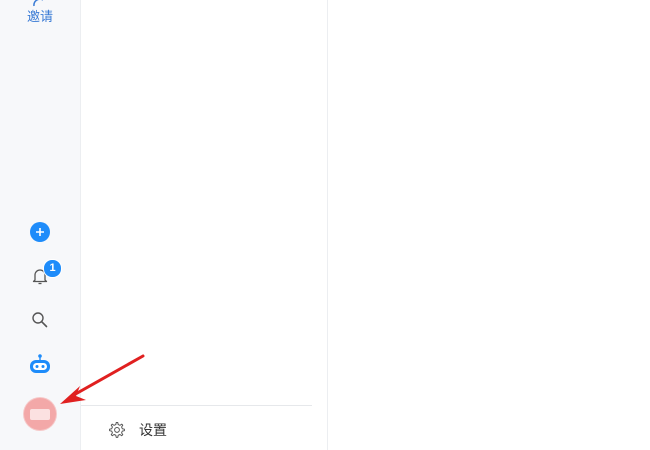  I want to click on invite-button: 邀请, so click(40, 12).